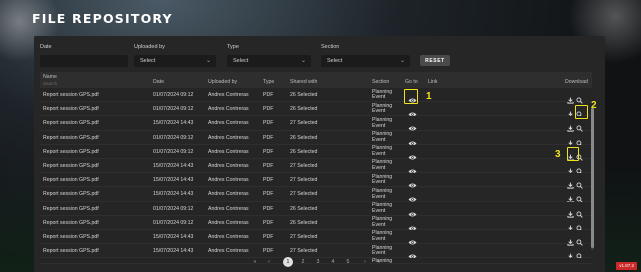 This screenshot has width=641, height=272. I want to click on file-section: Planning Event, so click(382, 95).